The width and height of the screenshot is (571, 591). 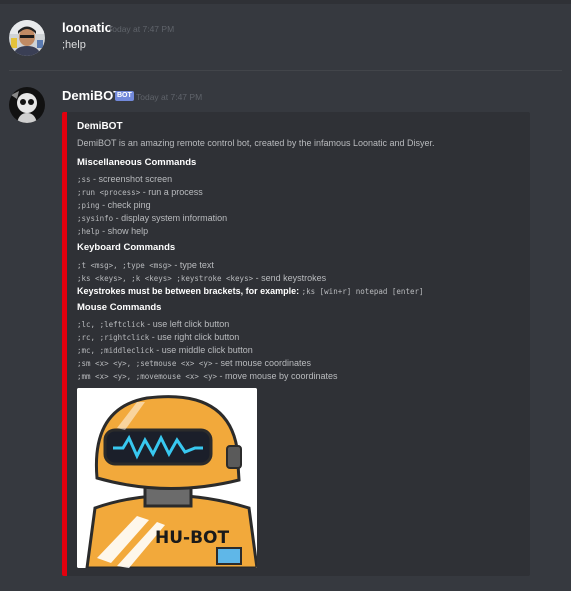 What do you see at coordinates (115, 350) in the screenshot?
I see `command-code: ;mc, ;middleclick` at bounding box center [115, 350].